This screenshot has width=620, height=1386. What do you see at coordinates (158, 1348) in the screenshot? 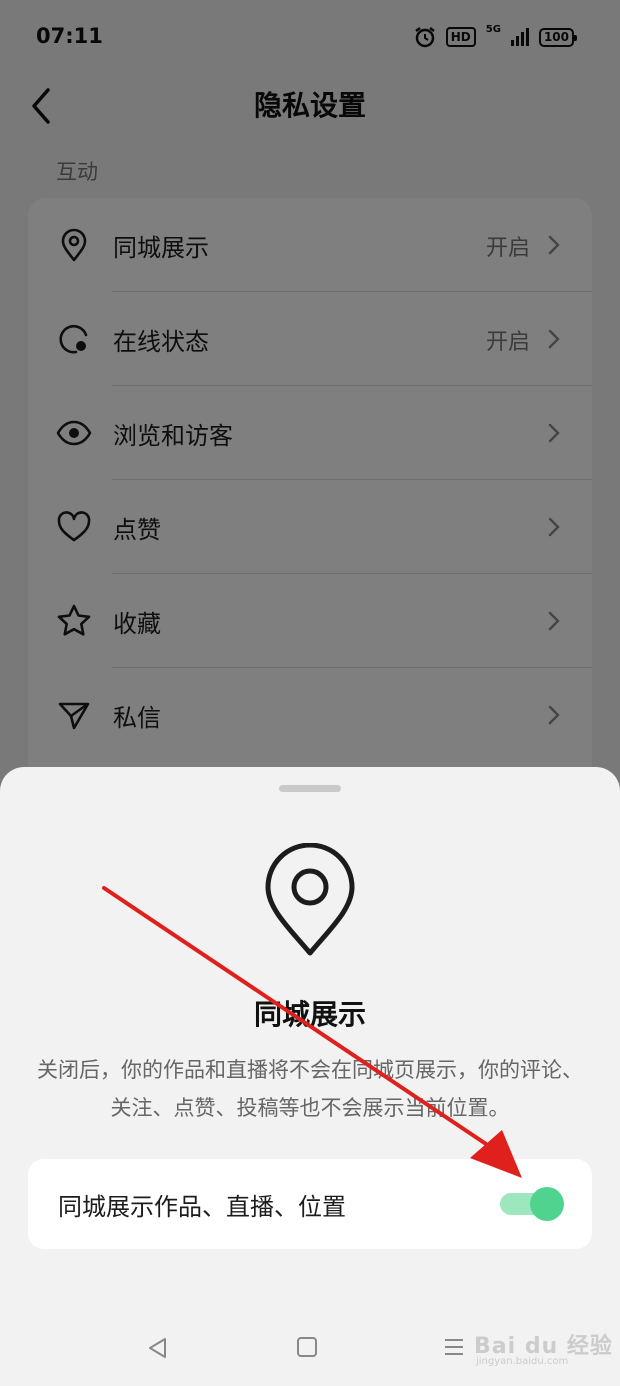
I see `nav-back-icon` at bounding box center [158, 1348].